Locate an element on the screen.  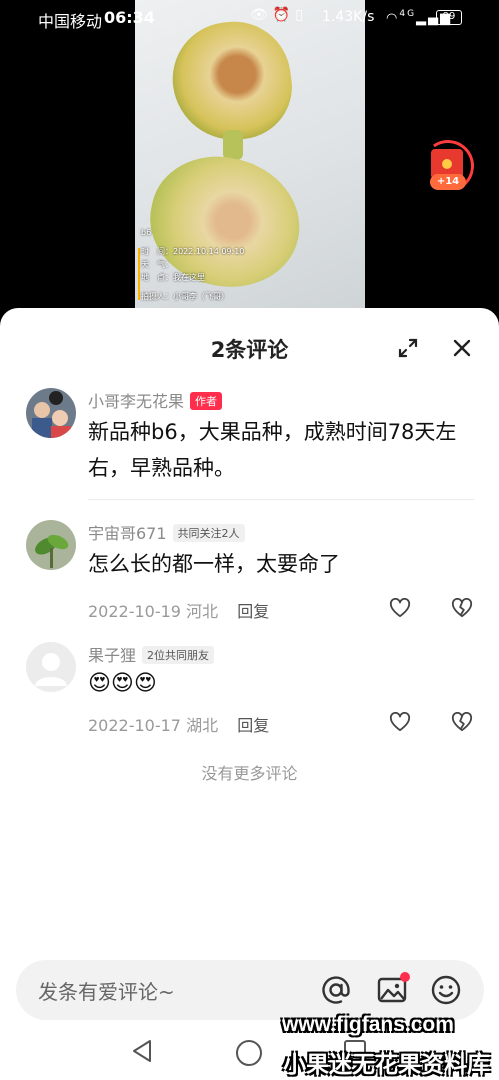
author-name: 小哥李无花果 is located at coordinates (136, 401).